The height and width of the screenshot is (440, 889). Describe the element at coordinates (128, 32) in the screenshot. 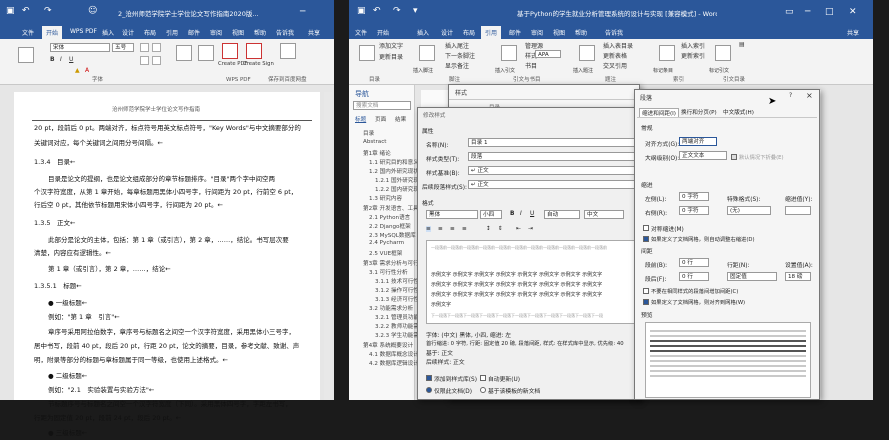

I see `tab-design: 设计` at that location.